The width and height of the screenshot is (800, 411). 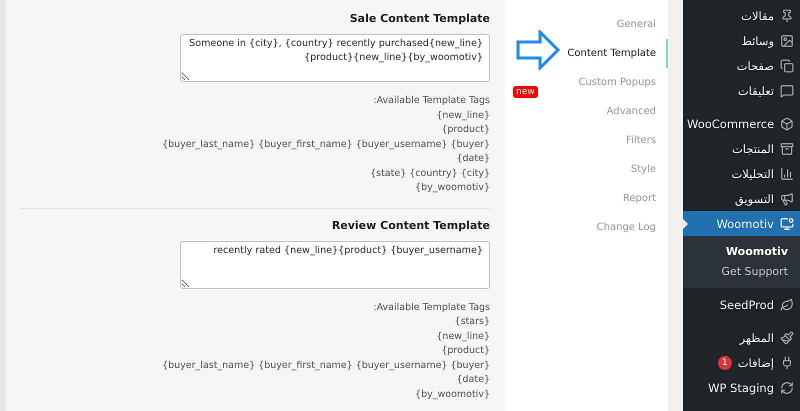 What do you see at coordinates (787, 149) in the screenshot?
I see `archive-icon` at bounding box center [787, 149].